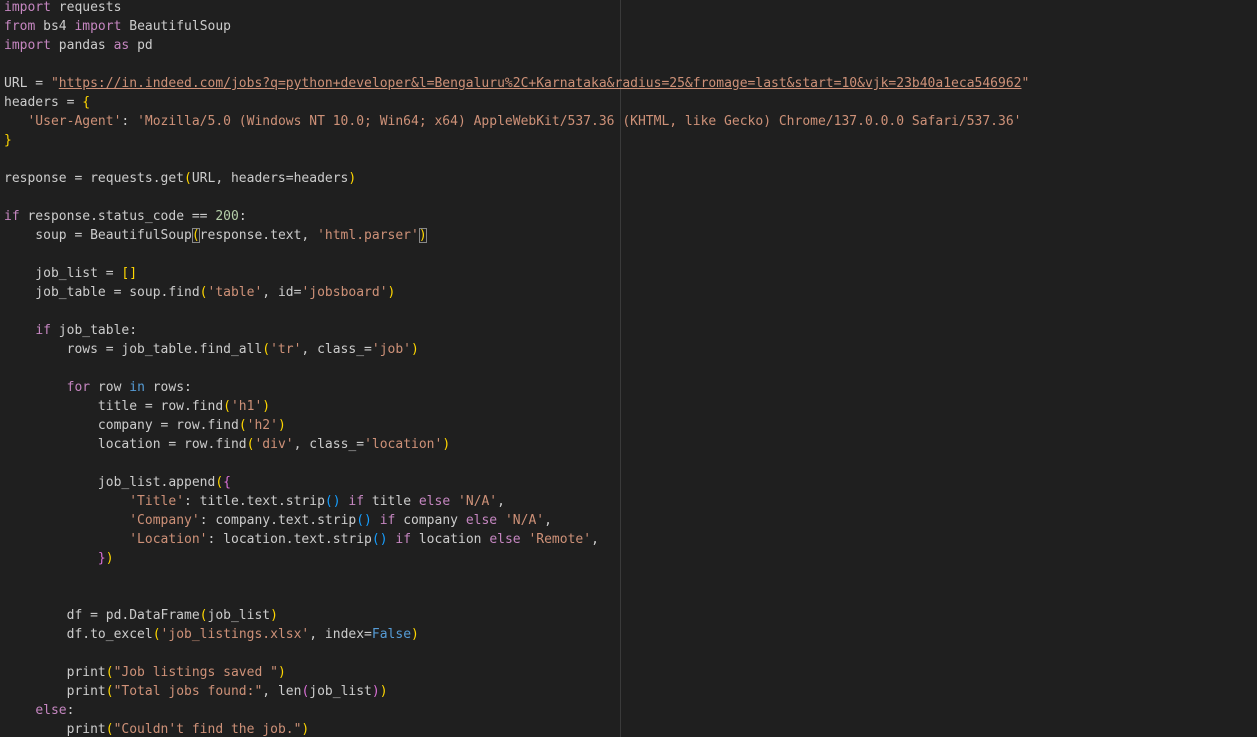 The height and width of the screenshot is (737, 1257). What do you see at coordinates (516, 8) in the screenshot?
I see `code-line: import requests` at bounding box center [516, 8].